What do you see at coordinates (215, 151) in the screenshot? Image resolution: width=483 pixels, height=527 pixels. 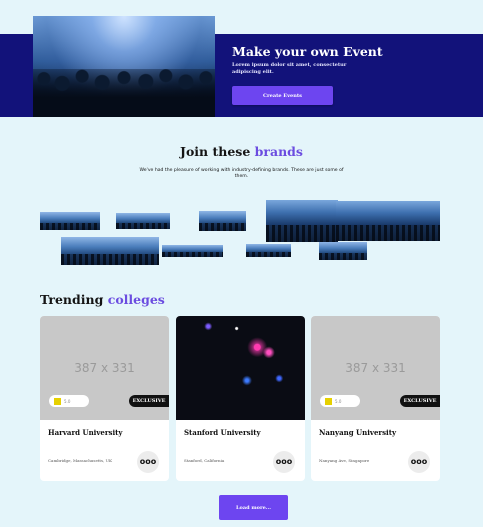 I see `brands-title-plain: Join these` at bounding box center [215, 151].